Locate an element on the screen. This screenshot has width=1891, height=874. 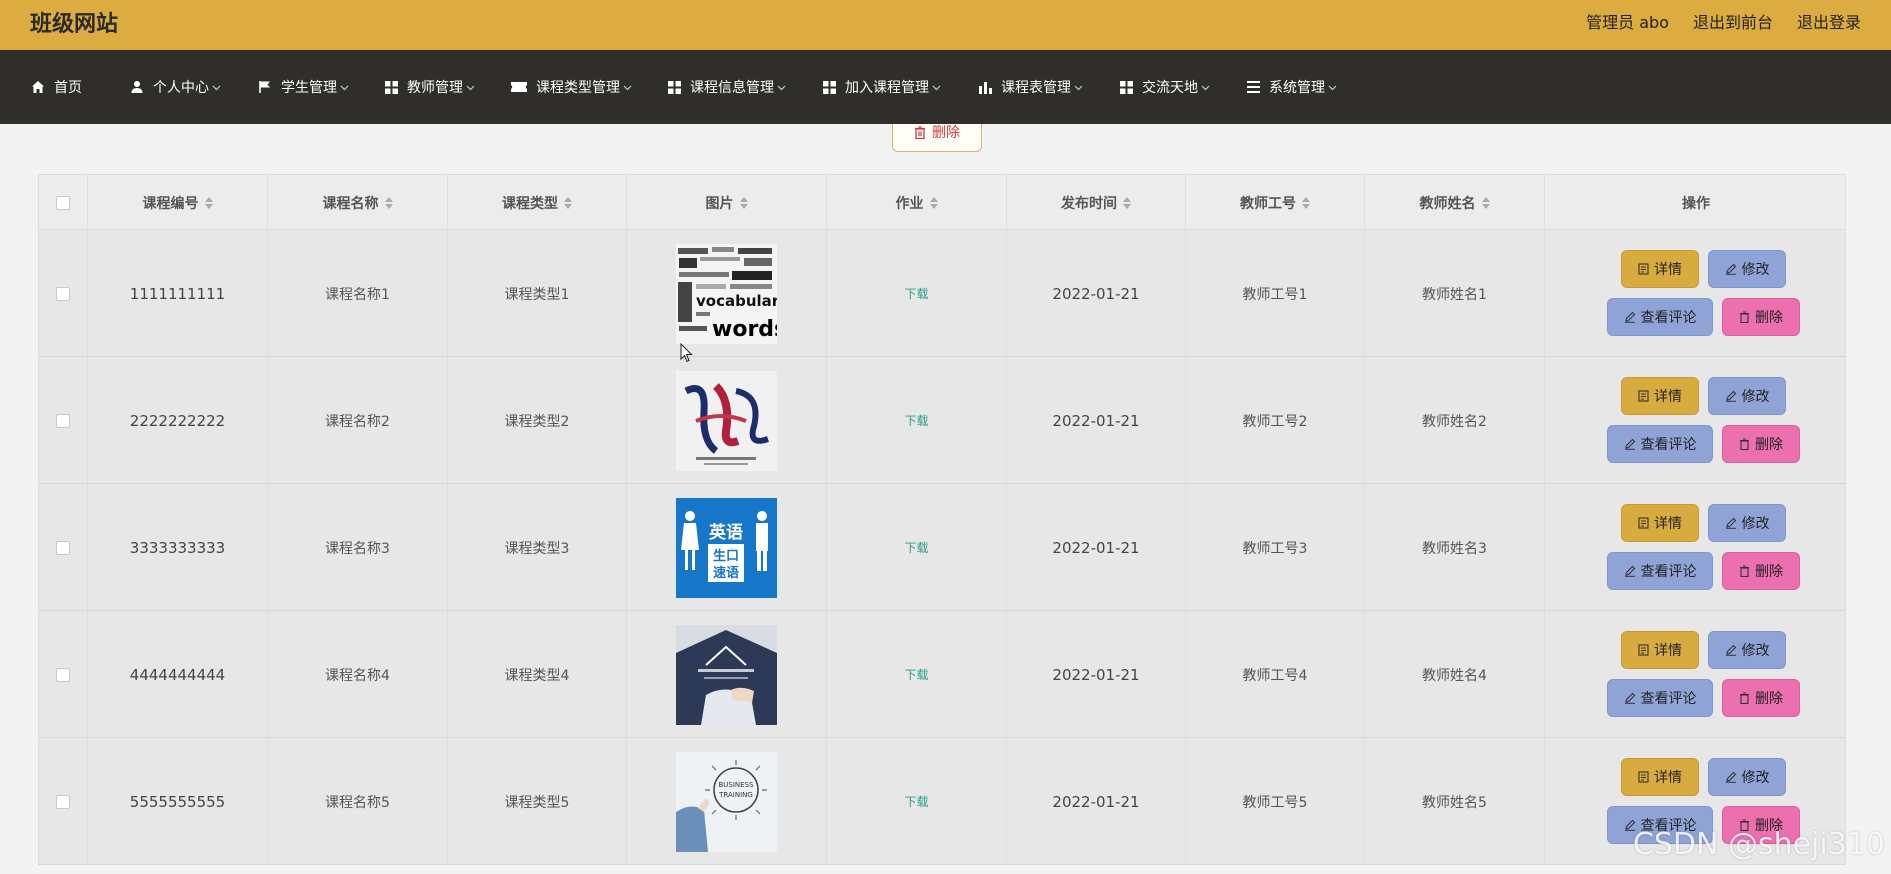
nav-item-course-info: 课程信息管理 is located at coordinates (727, 87).